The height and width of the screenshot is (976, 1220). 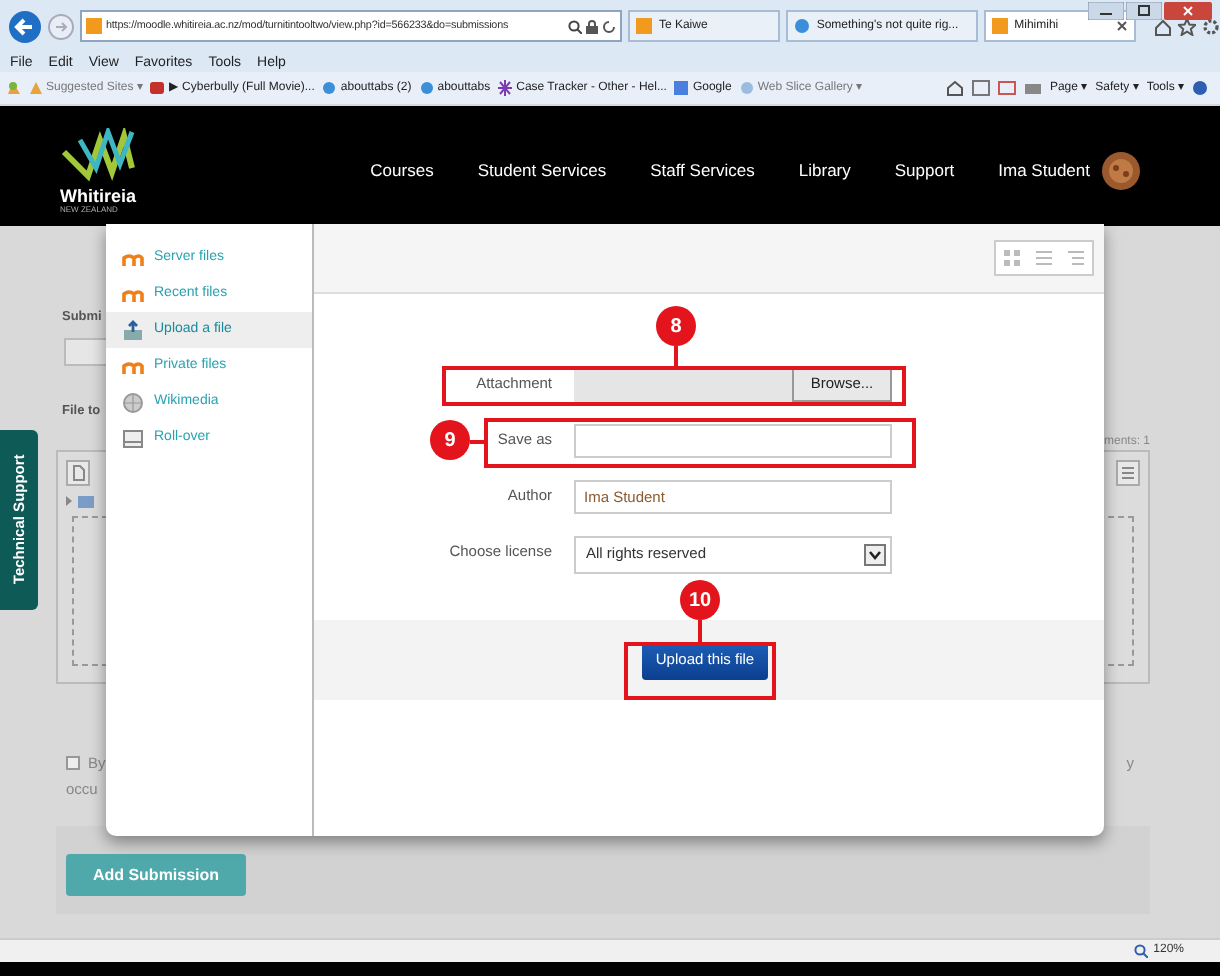 I want to click on user-avatar, so click(x=1121, y=171).